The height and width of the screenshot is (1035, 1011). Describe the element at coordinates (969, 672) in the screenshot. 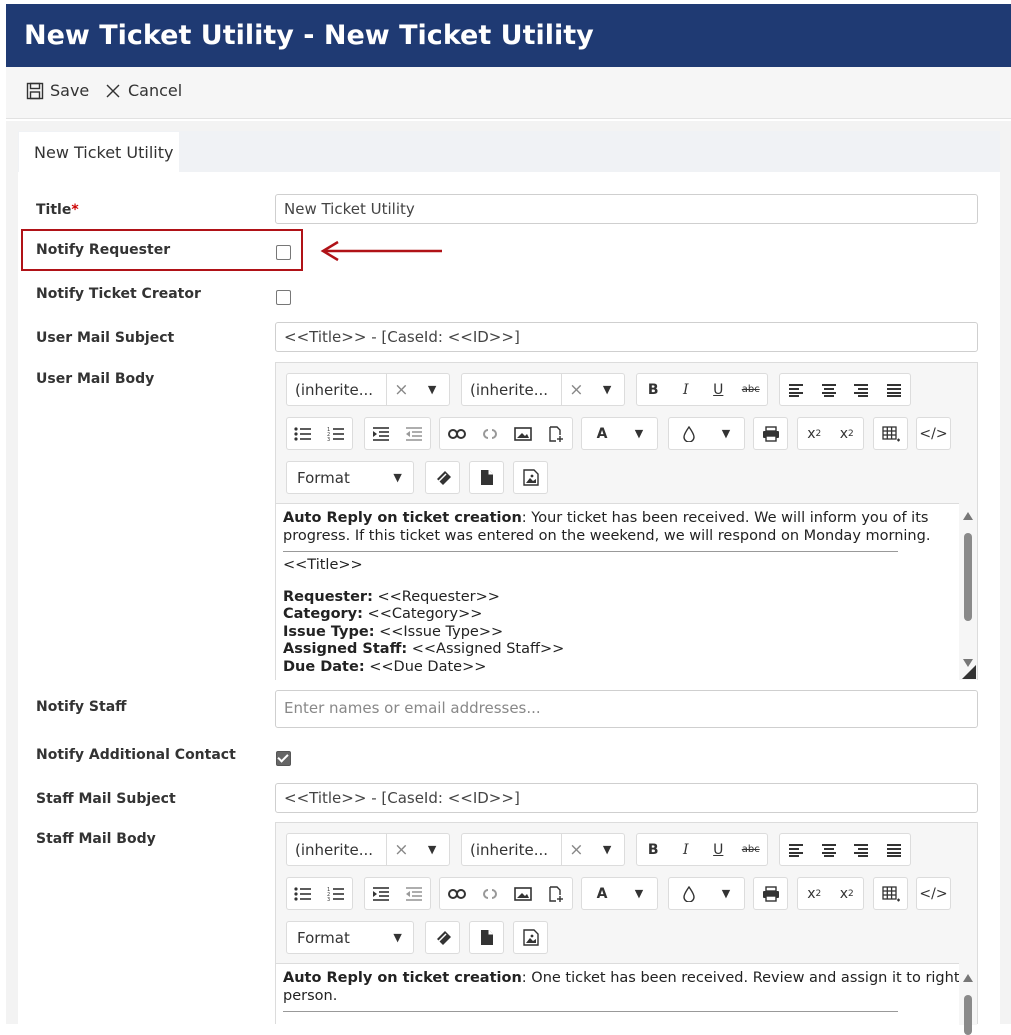

I see `resize-handle-icon` at that location.